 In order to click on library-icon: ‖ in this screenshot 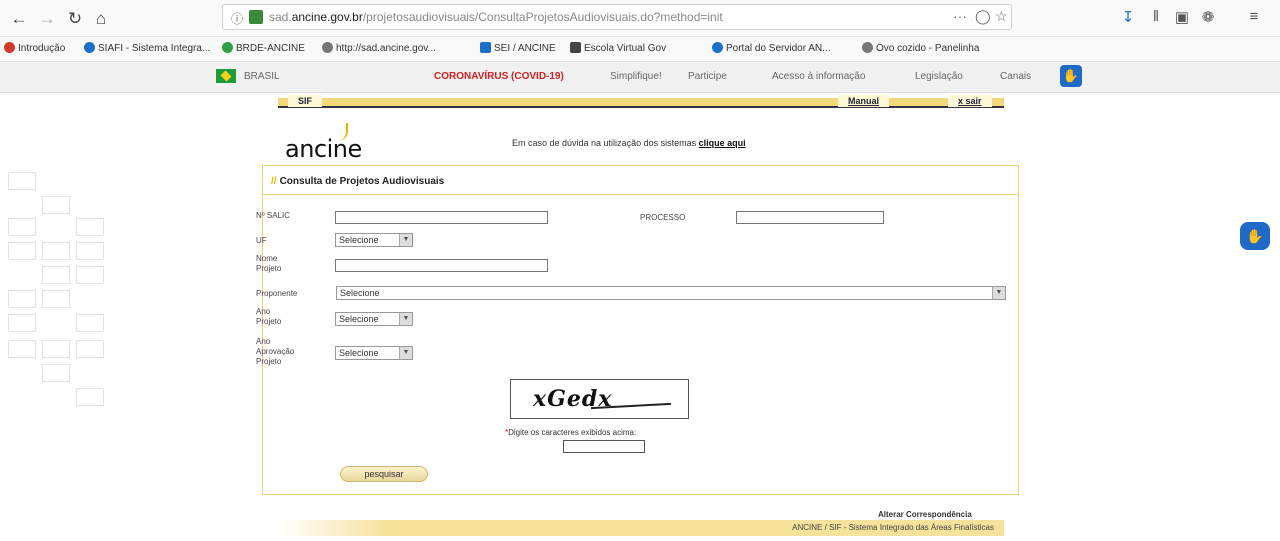, I will do `click(1156, 16)`.